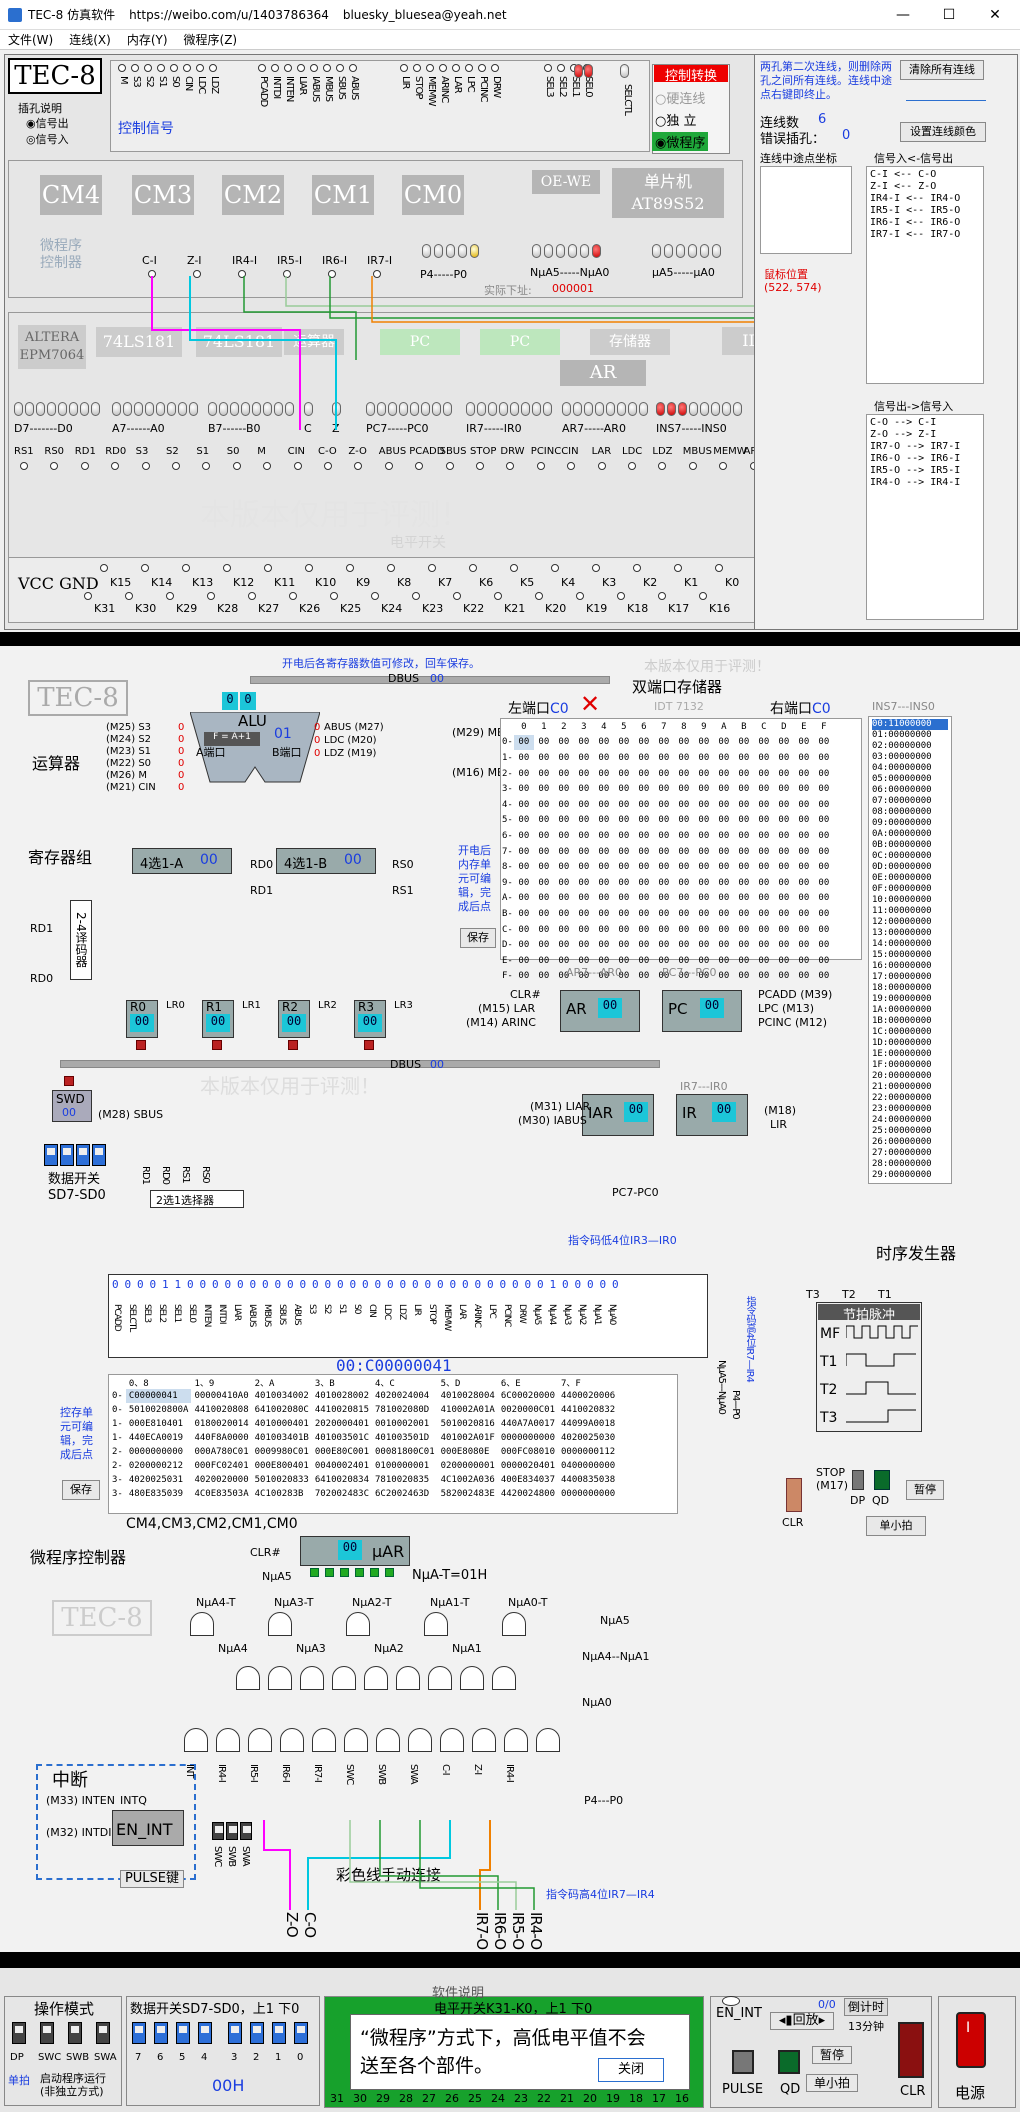 This screenshot has height=2112, width=1020. Describe the element at coordinates (19, 2033) in the screenshot. I see `mode-switch-dp` at that location.